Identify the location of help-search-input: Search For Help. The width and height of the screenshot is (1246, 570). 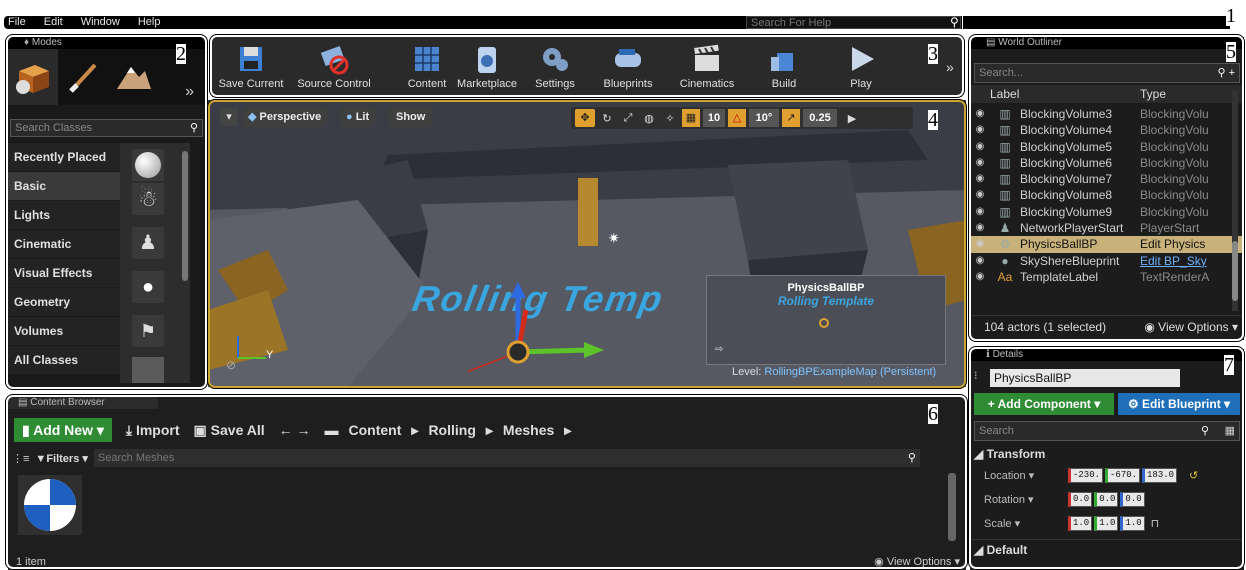
(853, 22).